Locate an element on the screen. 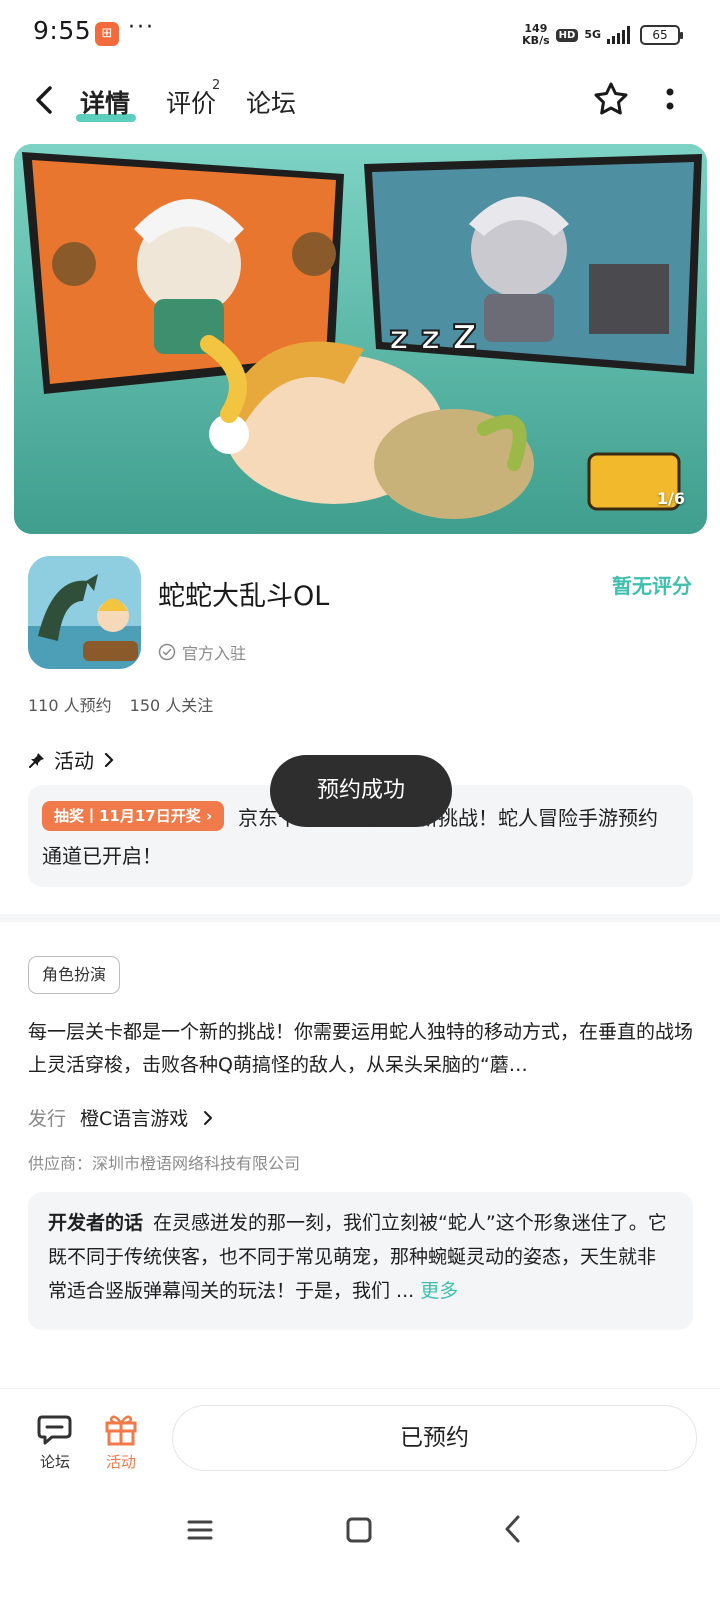  supplier-info: 供应商：深圳市橙语网络科技有限公司 is located at coordinates (164, 1163).